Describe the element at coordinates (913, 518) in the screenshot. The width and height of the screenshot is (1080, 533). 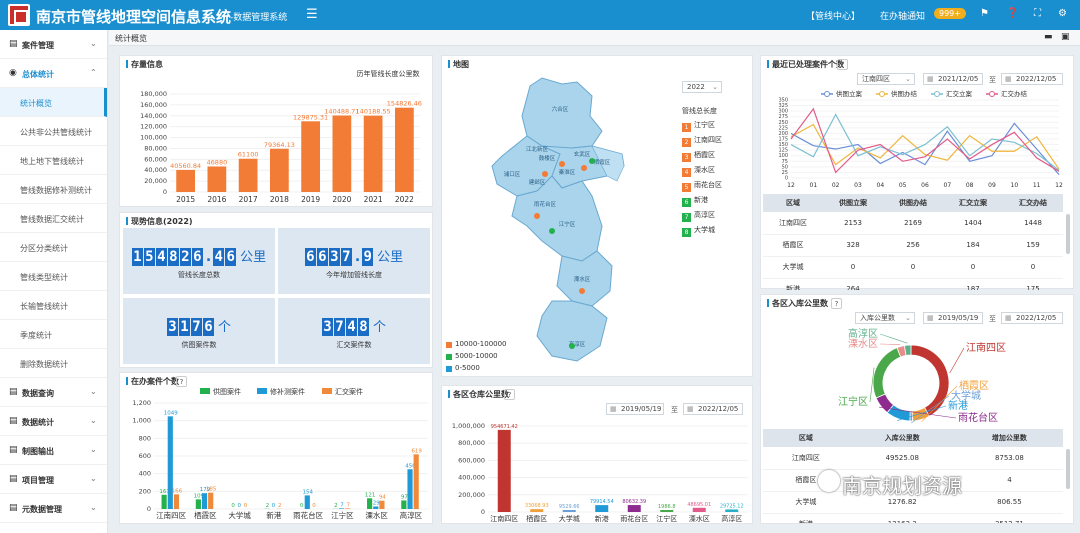
I see `table-row: 新港12162.33512.71` at that location.